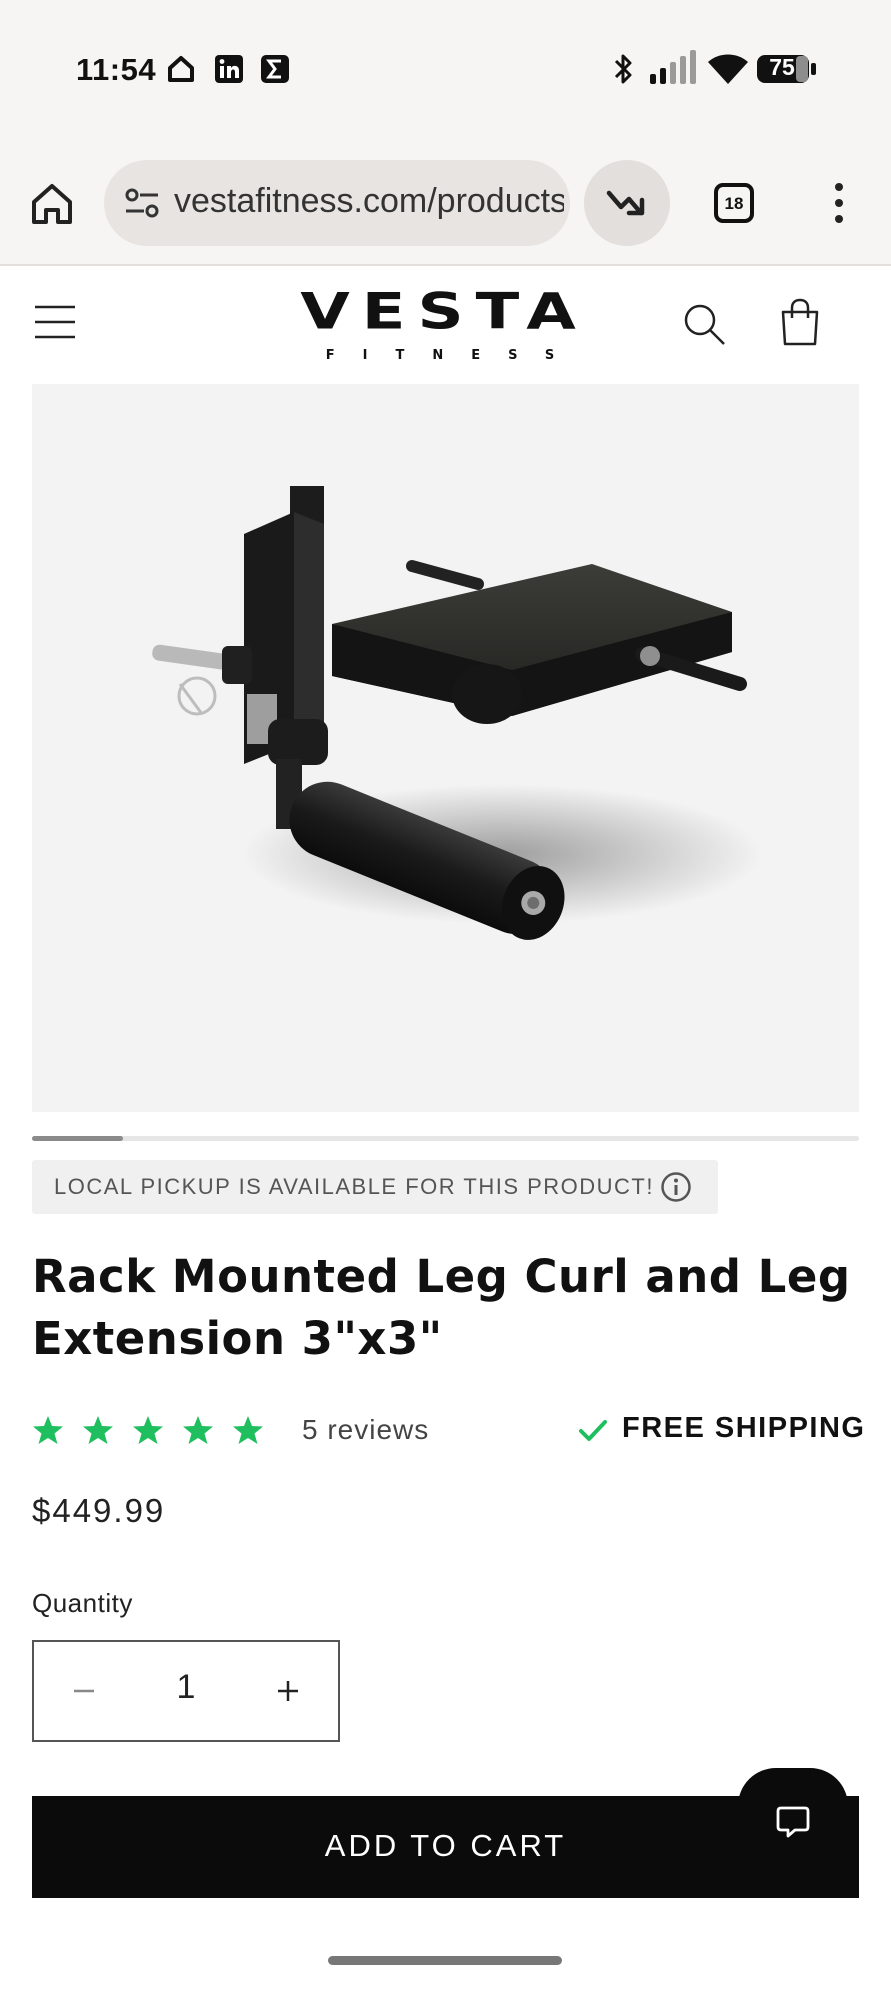 The image size is (891, 2000). I want to click on signal-icon, so click(673, 67).